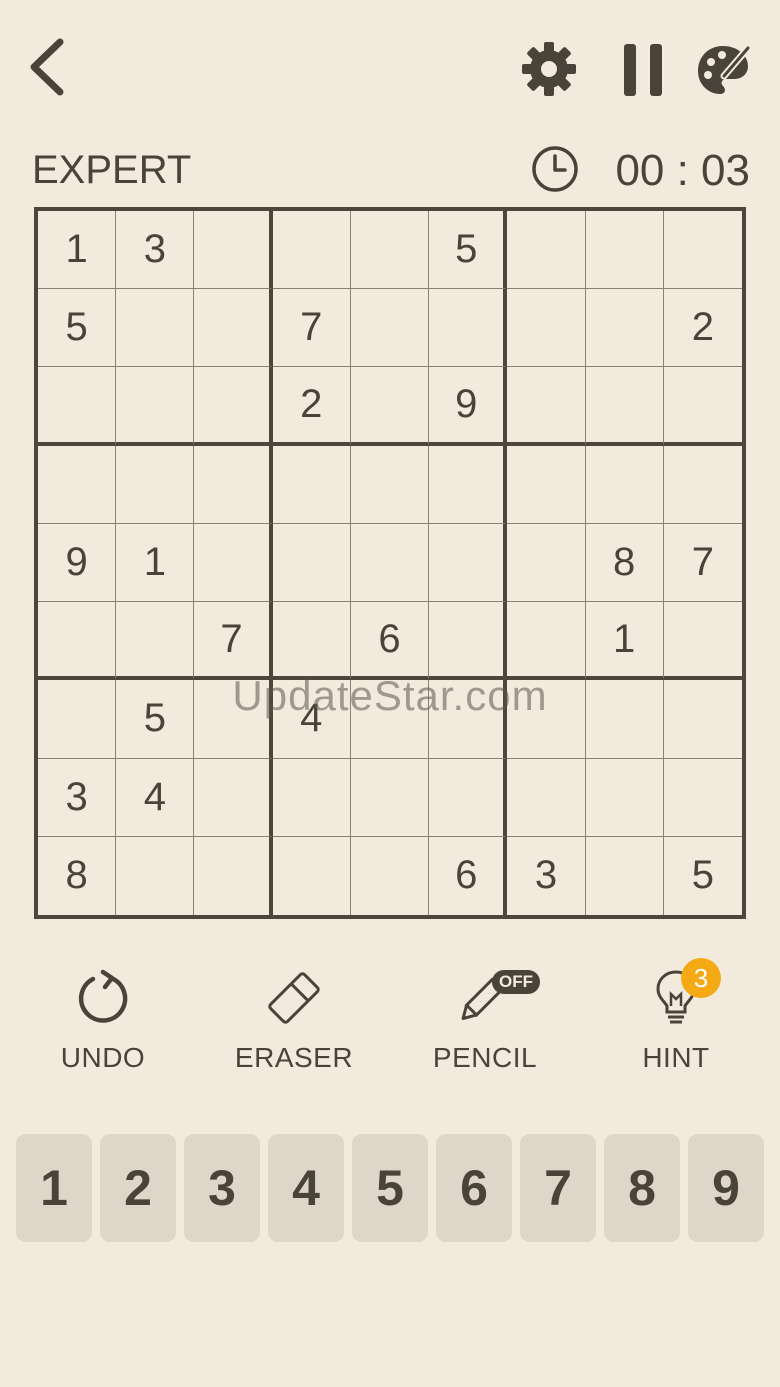  What do you see at coordinates (103, 1026) in the screenshot?
I see `undo-button: UNDO` at bounding box center [103, 1026].